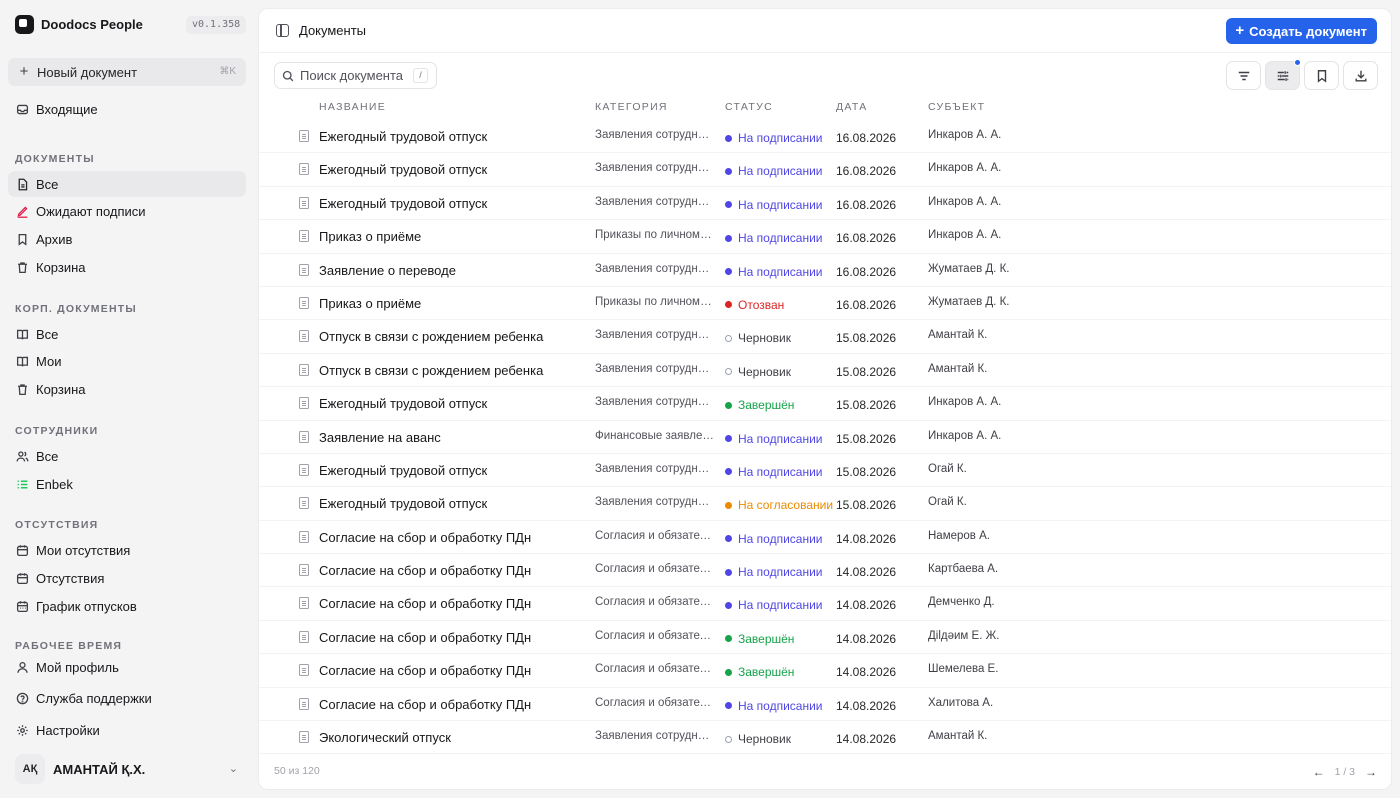 The height and width of the screenshot is (798, 1400). What do you see at coordinates (127, 698) in the screenshot?
I see `sidebar-item-support: Служба поддержки` at bounding box center [127, 698].